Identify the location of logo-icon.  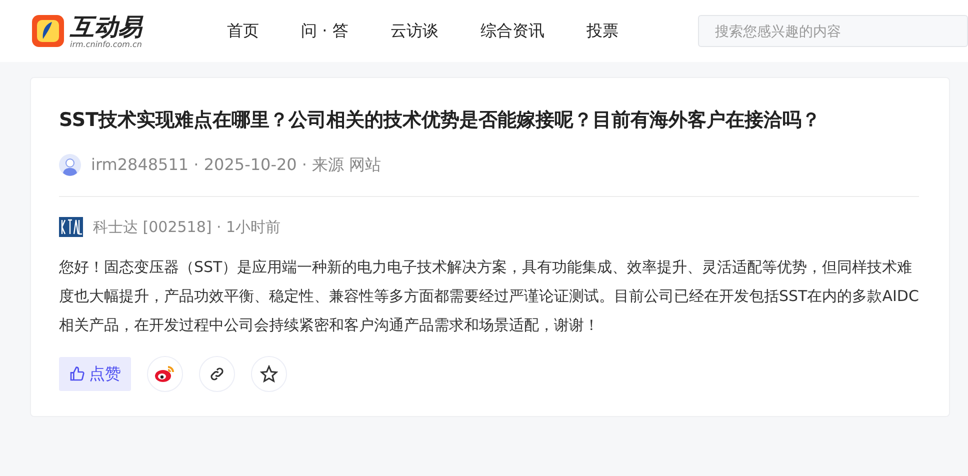
(48, 31).